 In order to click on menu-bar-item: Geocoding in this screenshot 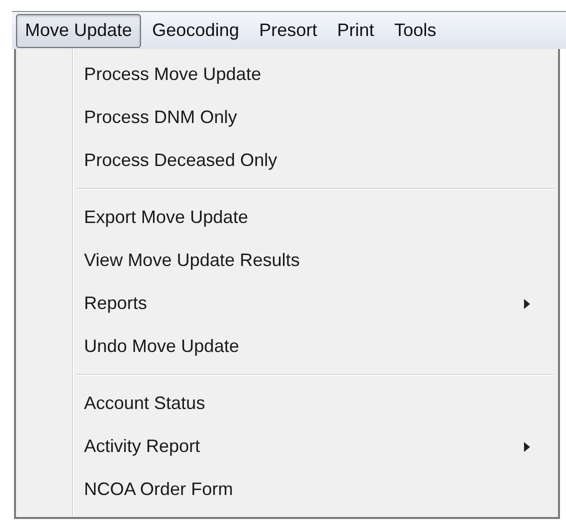, I will do `click(195, 31)`.